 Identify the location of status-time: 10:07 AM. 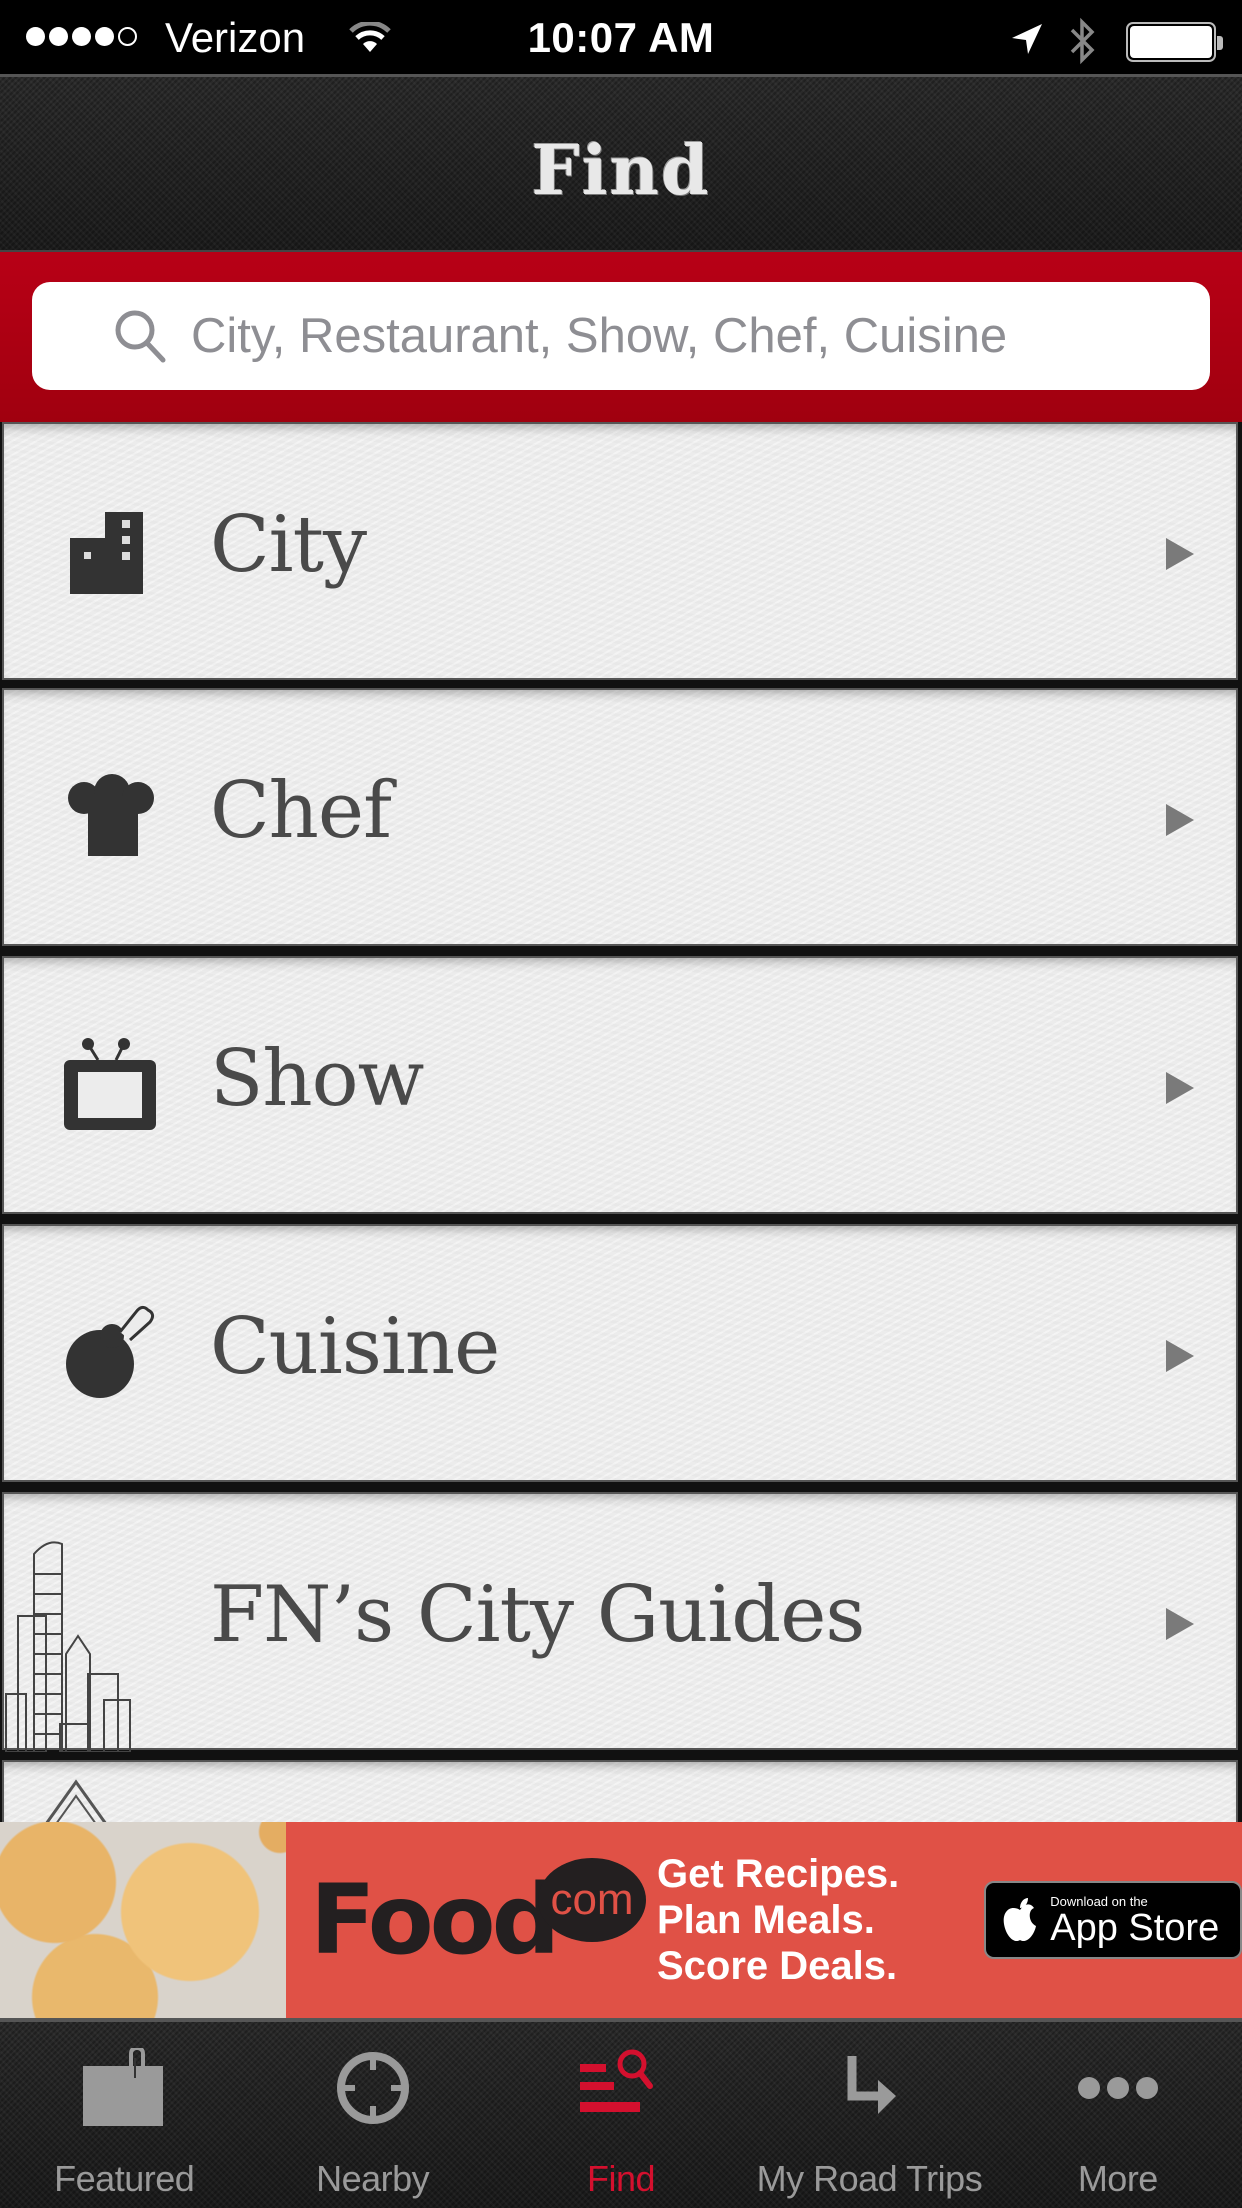
(621, 37).